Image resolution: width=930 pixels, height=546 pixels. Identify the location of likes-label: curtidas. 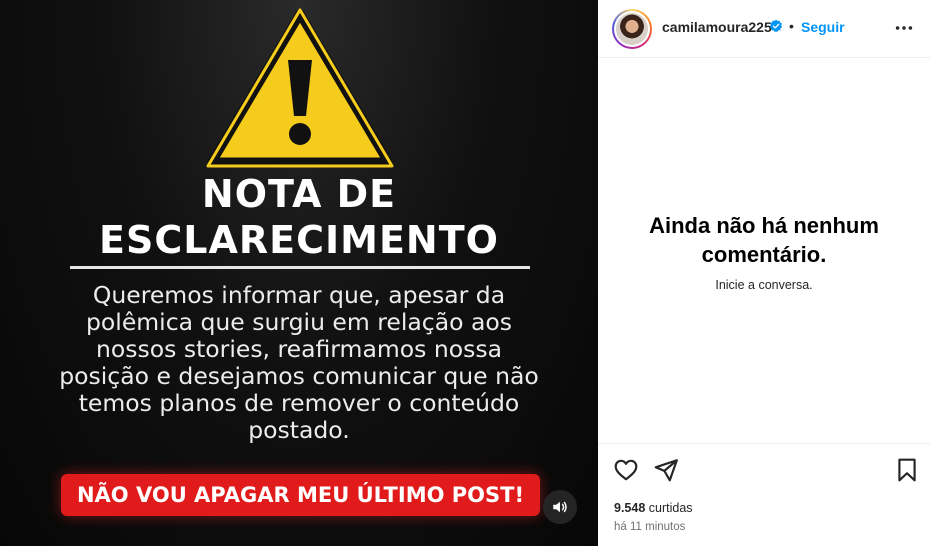
(669, 508).